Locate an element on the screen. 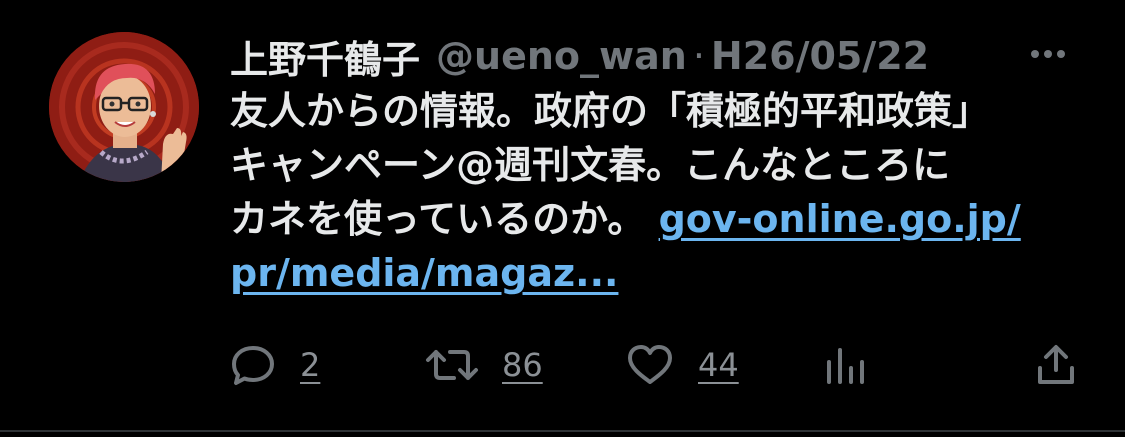  share-button is located at coordinates (1056, 365).